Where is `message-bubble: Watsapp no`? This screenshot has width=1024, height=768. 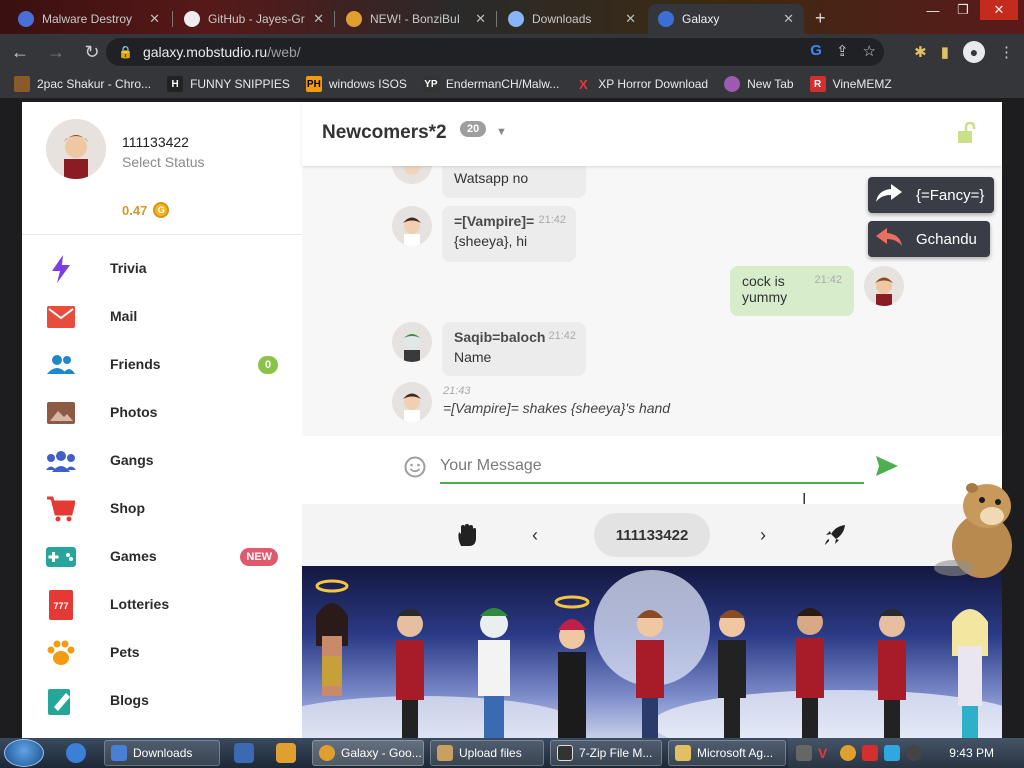
message-bubble: Watsapp no is located at coordinates (514, 182).